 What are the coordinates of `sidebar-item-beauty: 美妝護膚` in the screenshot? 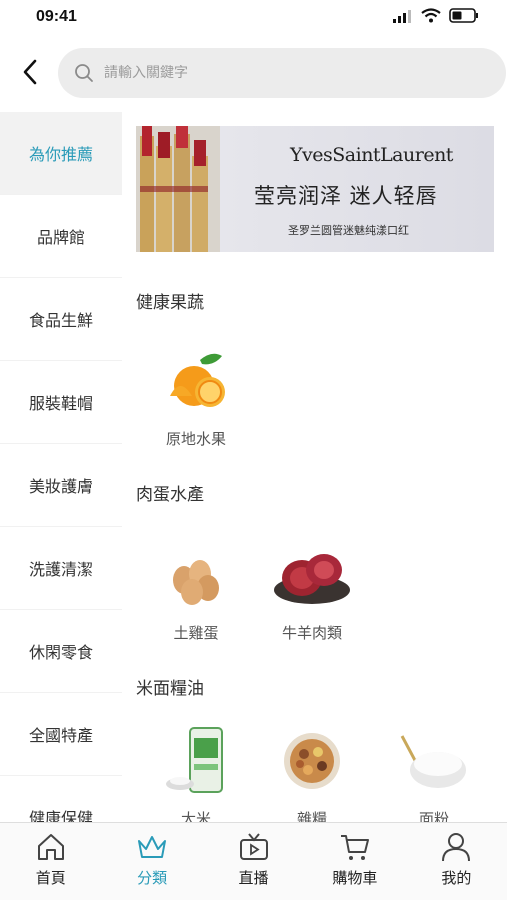 It's located at (61, 485).